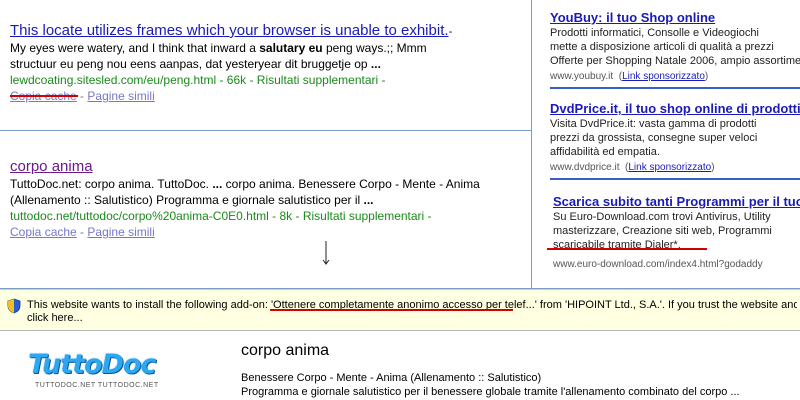  What do you see at coordinates (326, 253) in the screenshot?
I see `text-cursor-icon` at bounding box center [326, 253].